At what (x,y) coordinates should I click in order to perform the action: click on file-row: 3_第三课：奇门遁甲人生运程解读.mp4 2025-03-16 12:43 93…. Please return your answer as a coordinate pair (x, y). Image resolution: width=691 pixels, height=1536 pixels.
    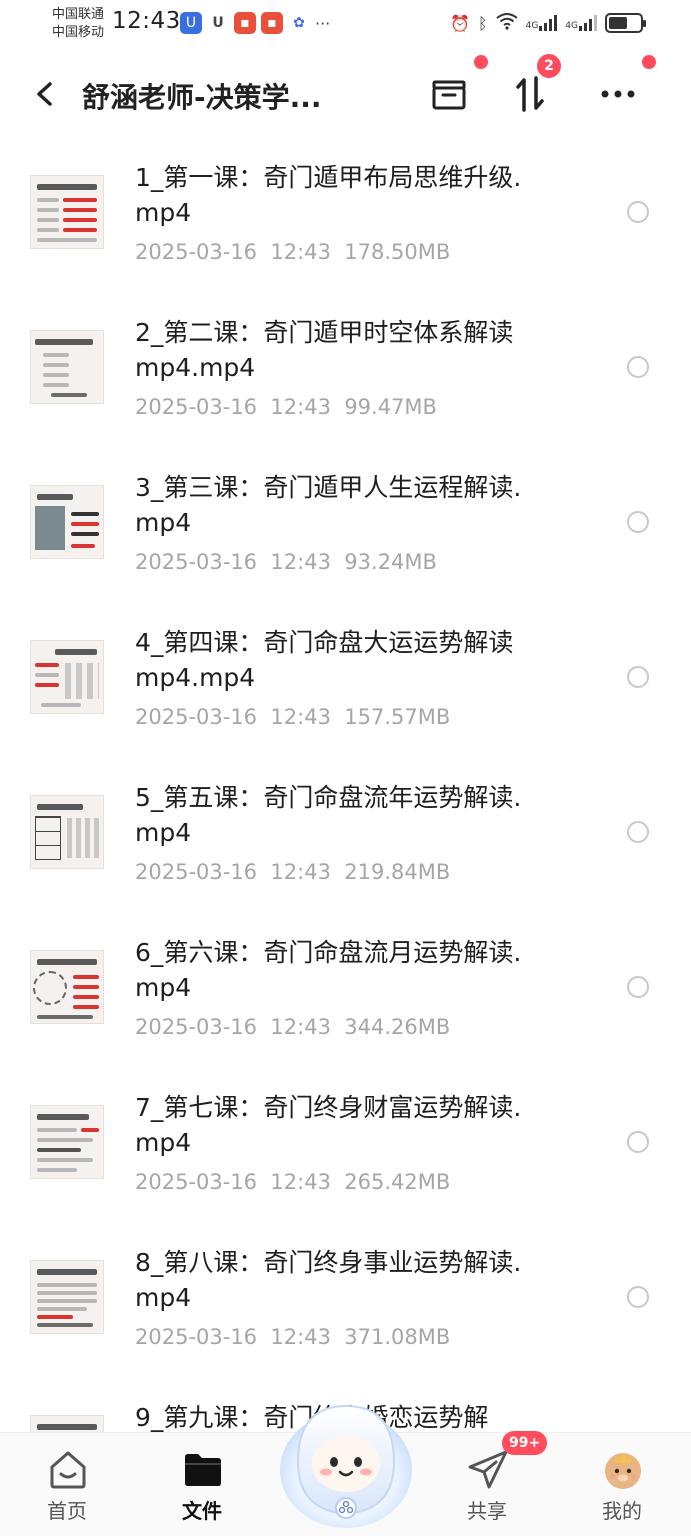
    Looking at the image, I should click on (345, 547).